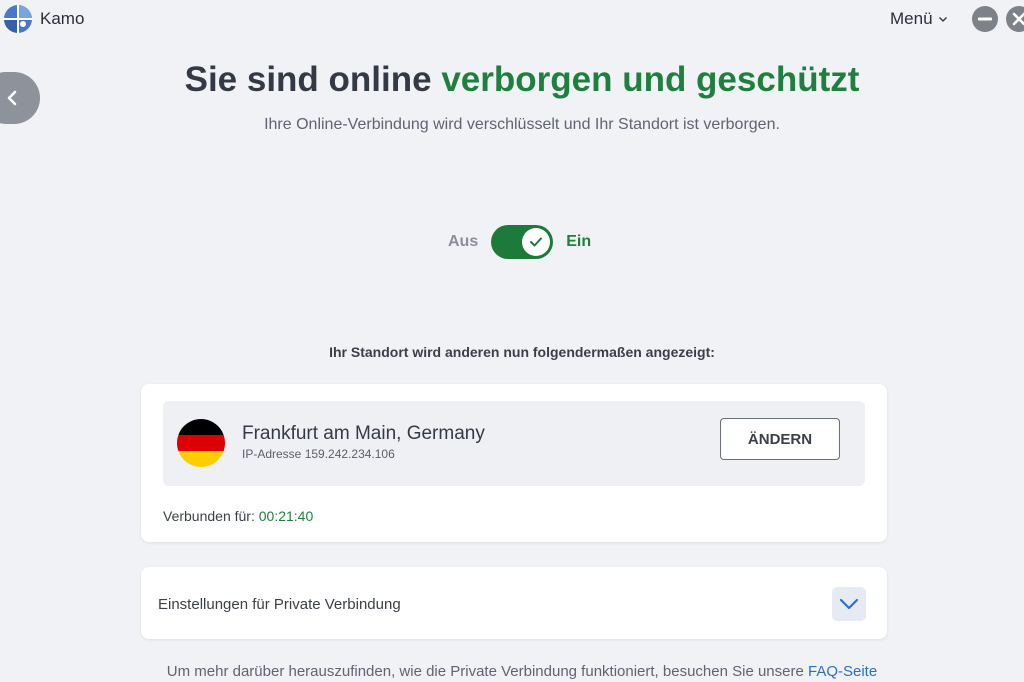  Describe the element at coordinates (313, 79) in the screenshot. I see `title-part-plain: Sie sind online` at that location.